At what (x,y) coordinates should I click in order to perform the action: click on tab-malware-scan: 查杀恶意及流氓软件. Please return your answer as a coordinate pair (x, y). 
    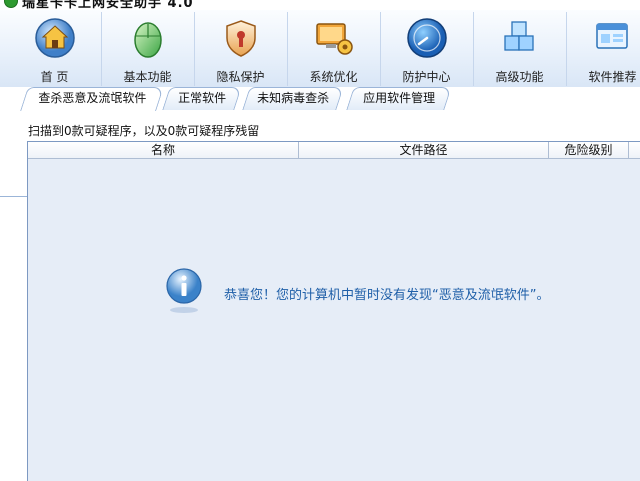
    Looking at the image, I should click on (92, 99).